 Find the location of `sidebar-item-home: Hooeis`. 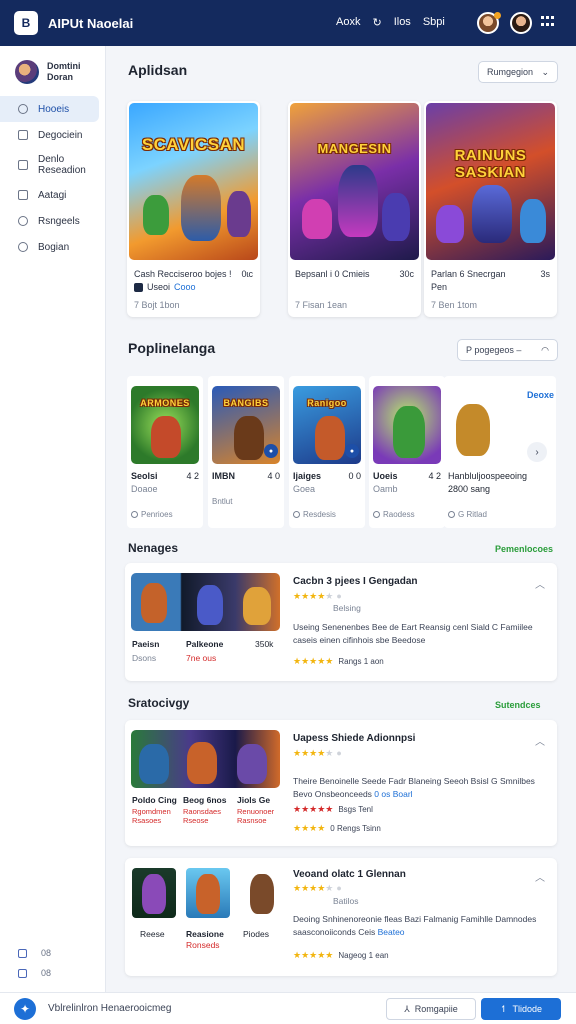

sidebar-item-home: Hooeis is located at coordinates (49, 109).